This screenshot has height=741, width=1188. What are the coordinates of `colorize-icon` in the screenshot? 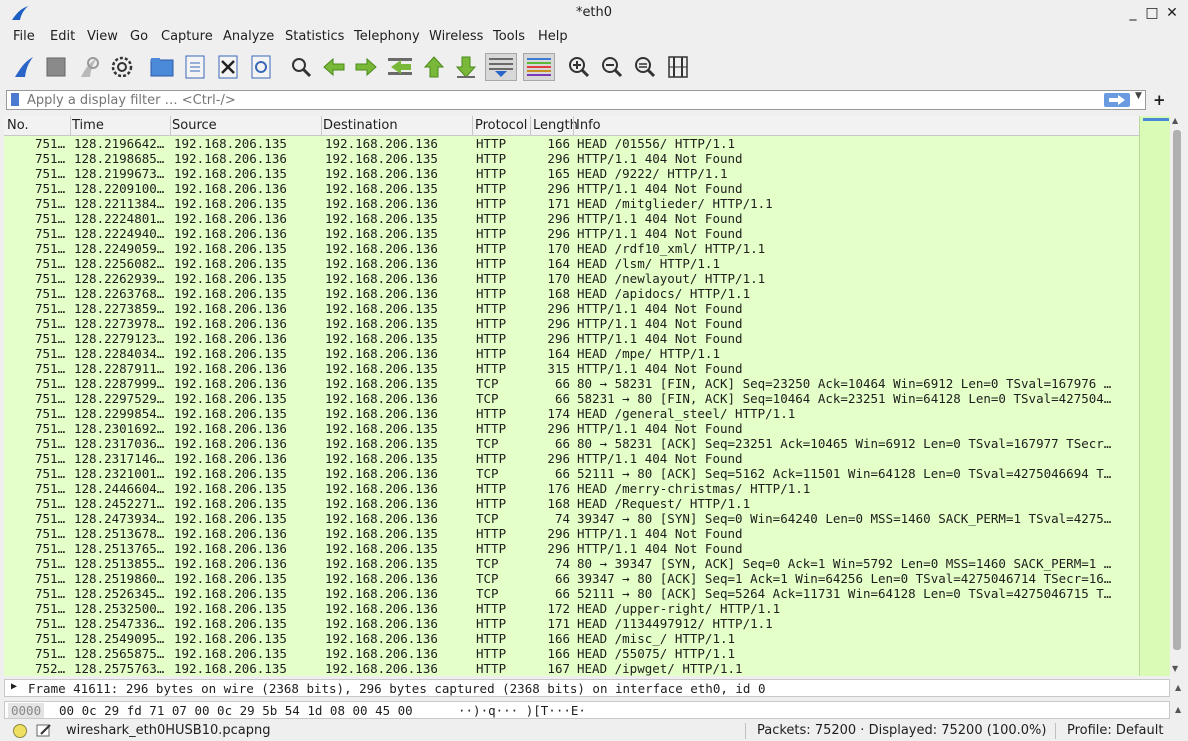 It's located at (539, 67).